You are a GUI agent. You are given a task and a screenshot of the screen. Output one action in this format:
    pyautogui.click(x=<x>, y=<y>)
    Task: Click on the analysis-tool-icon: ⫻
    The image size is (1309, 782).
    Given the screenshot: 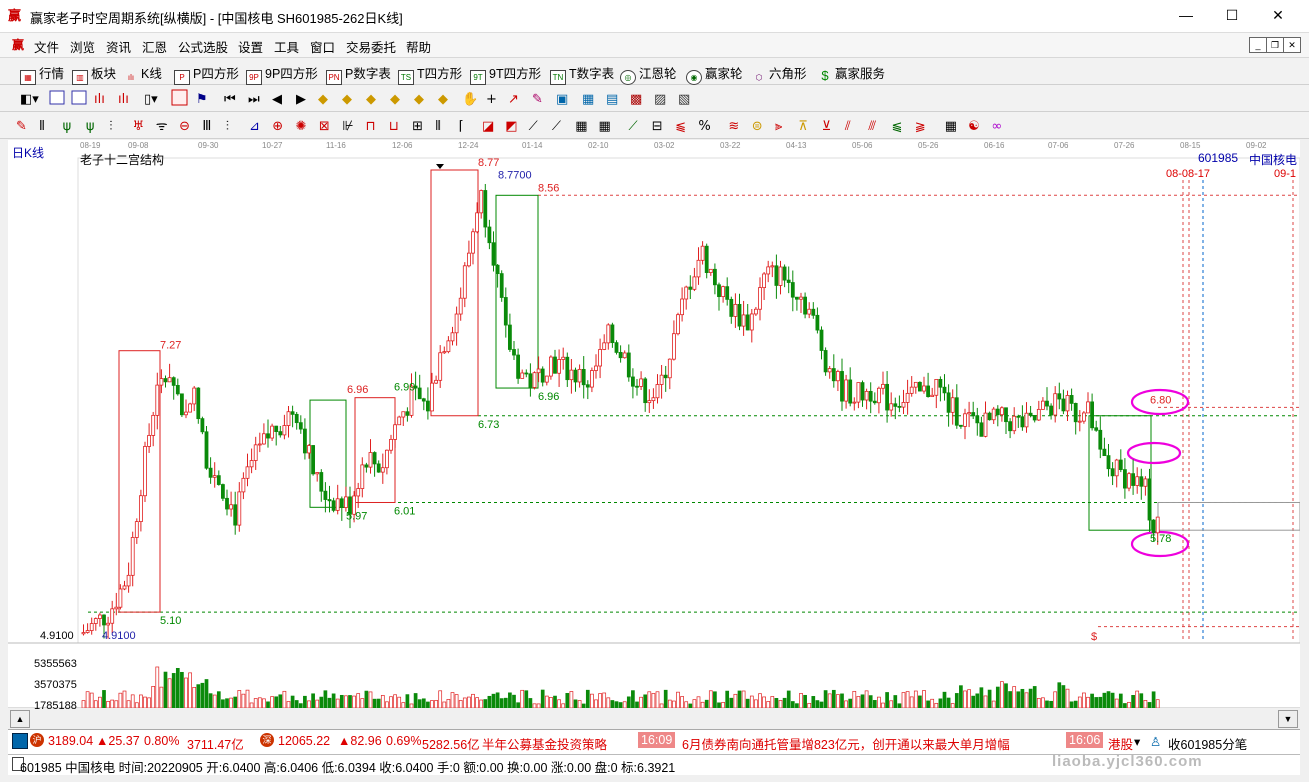 What is the action you would take?
    pyautogui.click(x=872, y=126)
    